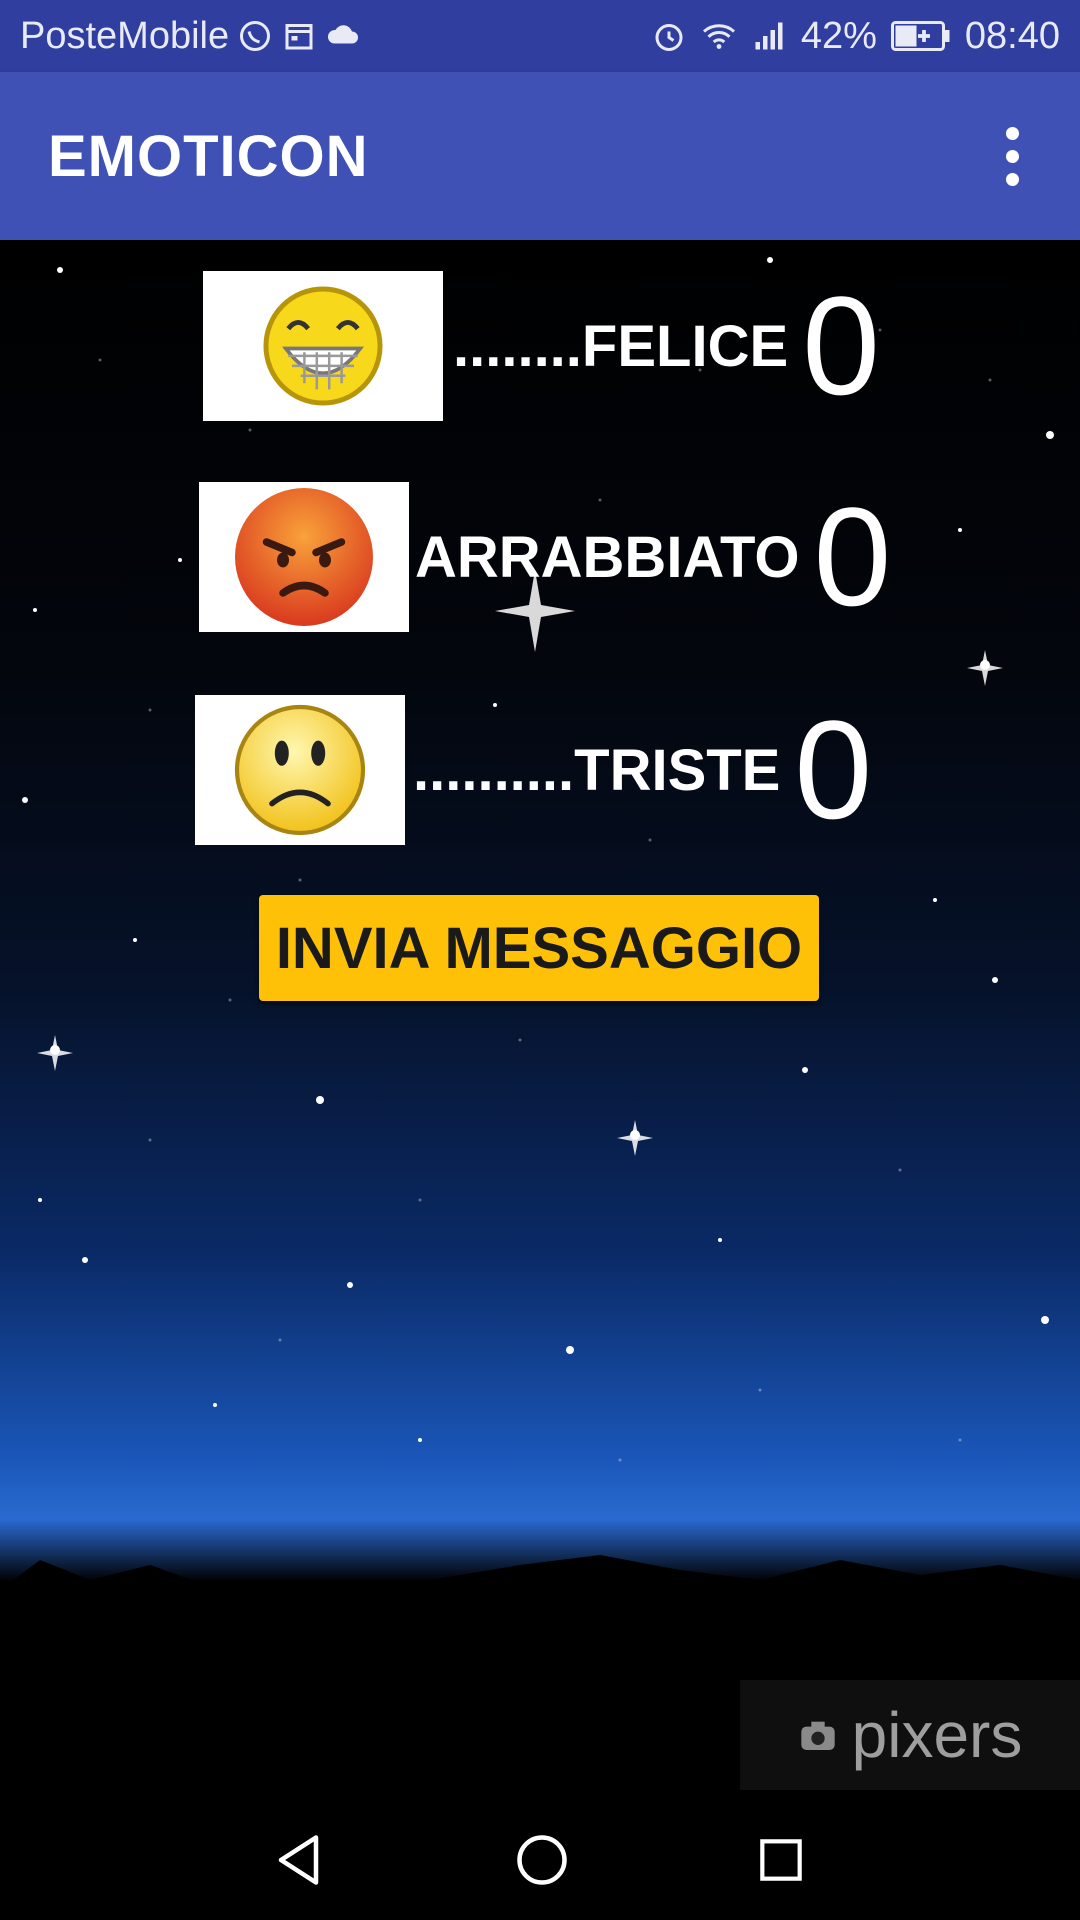 This screenshot has height=1920, width=1080. Describe the element at coordinates (838, 35) in the screenshot. I see `battery-percent: 42%` at that location.